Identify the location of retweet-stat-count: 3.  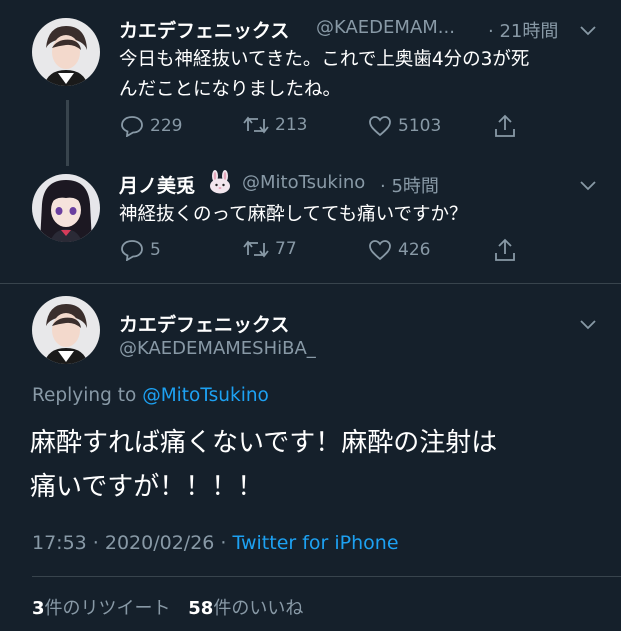
(38, 608).